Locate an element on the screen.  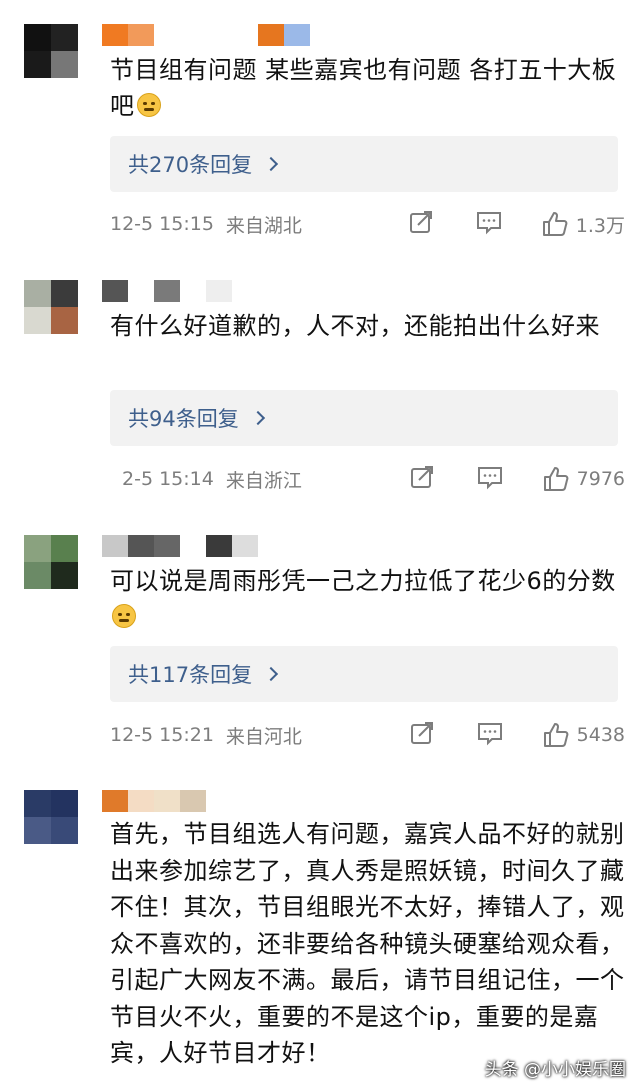
replies-label: 共94条回复 is located at coordinates (183, 419).